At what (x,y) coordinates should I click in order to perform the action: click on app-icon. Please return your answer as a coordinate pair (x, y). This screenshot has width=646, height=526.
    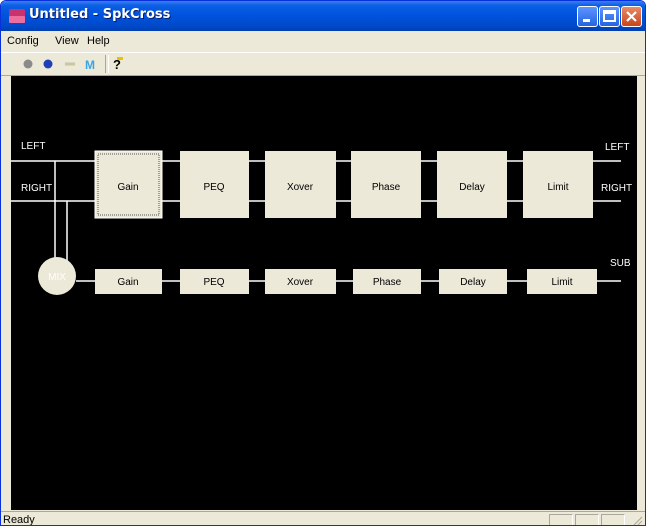
    Looking at the image, I should click on (17, 16).